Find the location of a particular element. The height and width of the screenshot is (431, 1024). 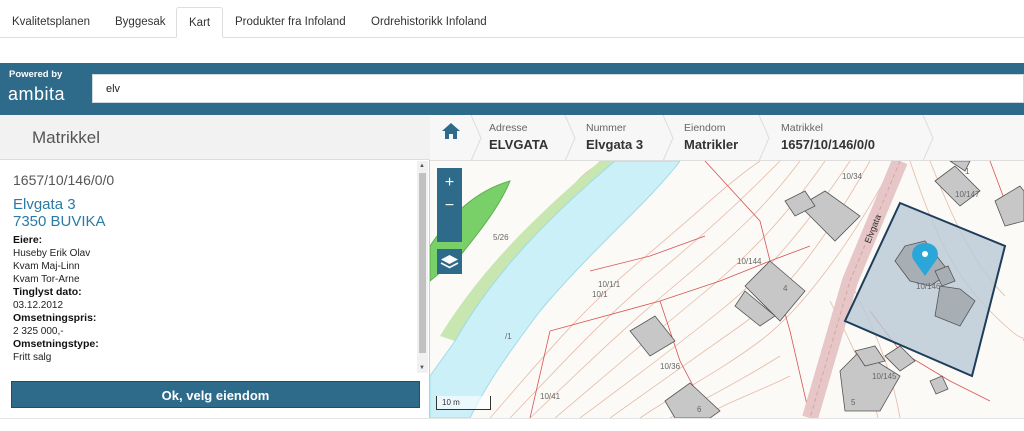

map-label: 5 is located at coordinates (853, 402).